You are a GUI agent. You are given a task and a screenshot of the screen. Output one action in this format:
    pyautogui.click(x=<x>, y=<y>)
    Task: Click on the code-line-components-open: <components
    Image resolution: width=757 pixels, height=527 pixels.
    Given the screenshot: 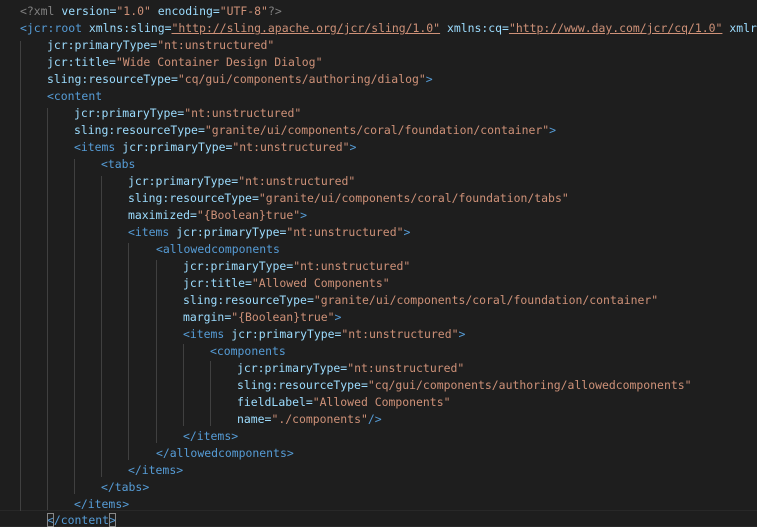 What is the action you would take?
    pyautogui.click(x=248, y=351)
    